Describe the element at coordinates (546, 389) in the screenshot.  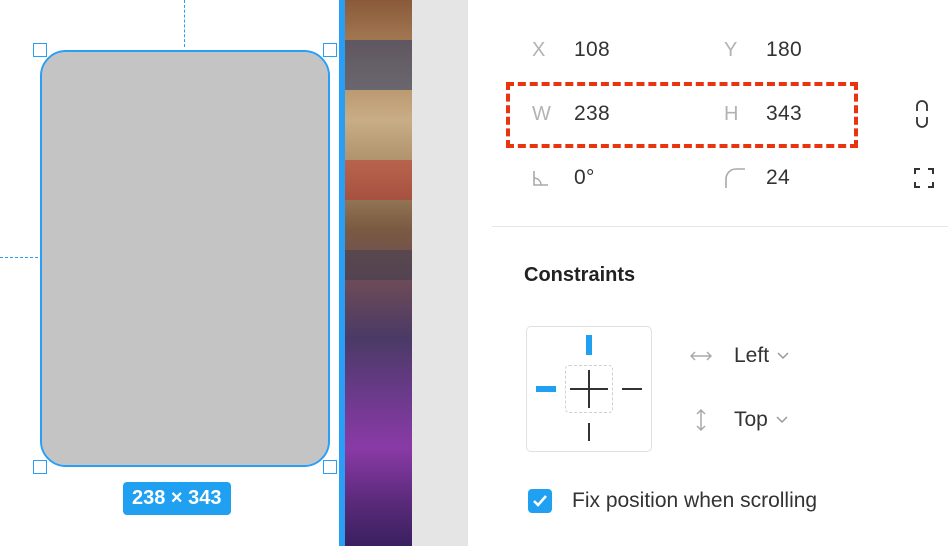
I see `constraint-left-handle` at that location.